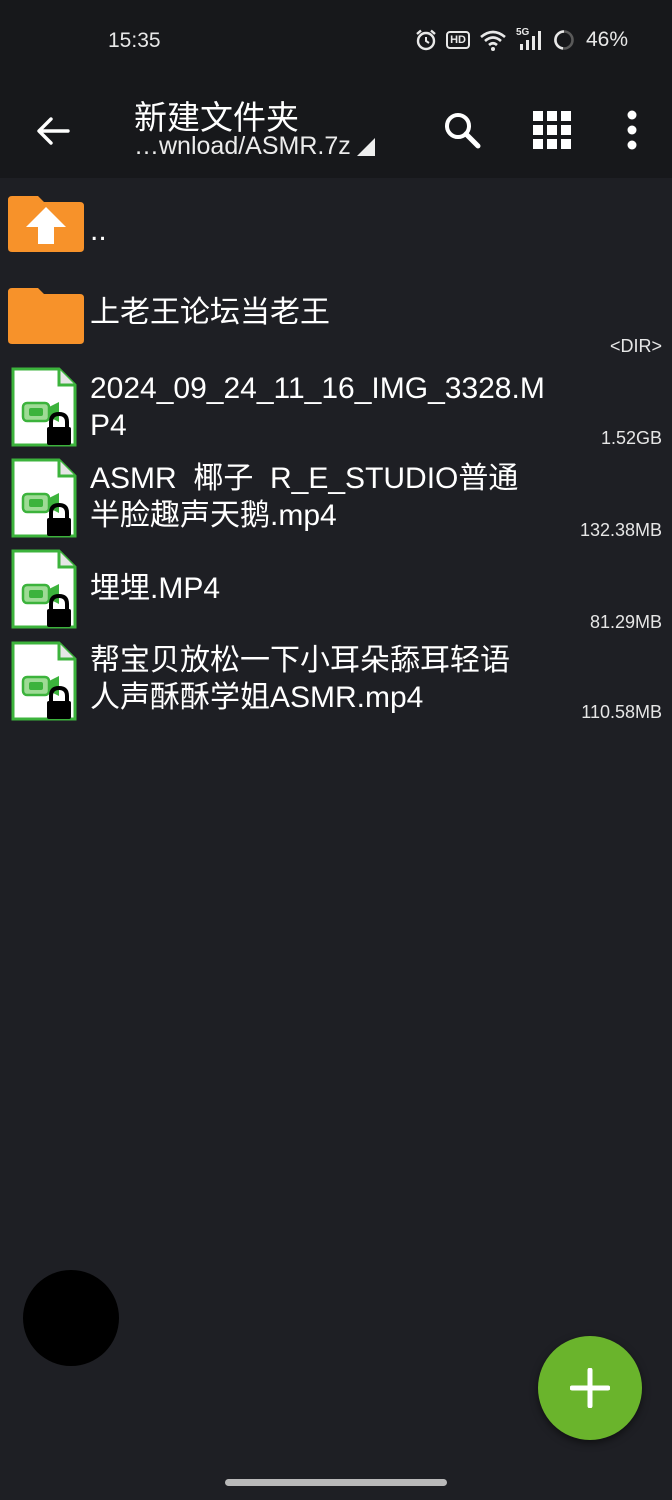  I want to click on file-size: 1.52GB, so click(631, 438).